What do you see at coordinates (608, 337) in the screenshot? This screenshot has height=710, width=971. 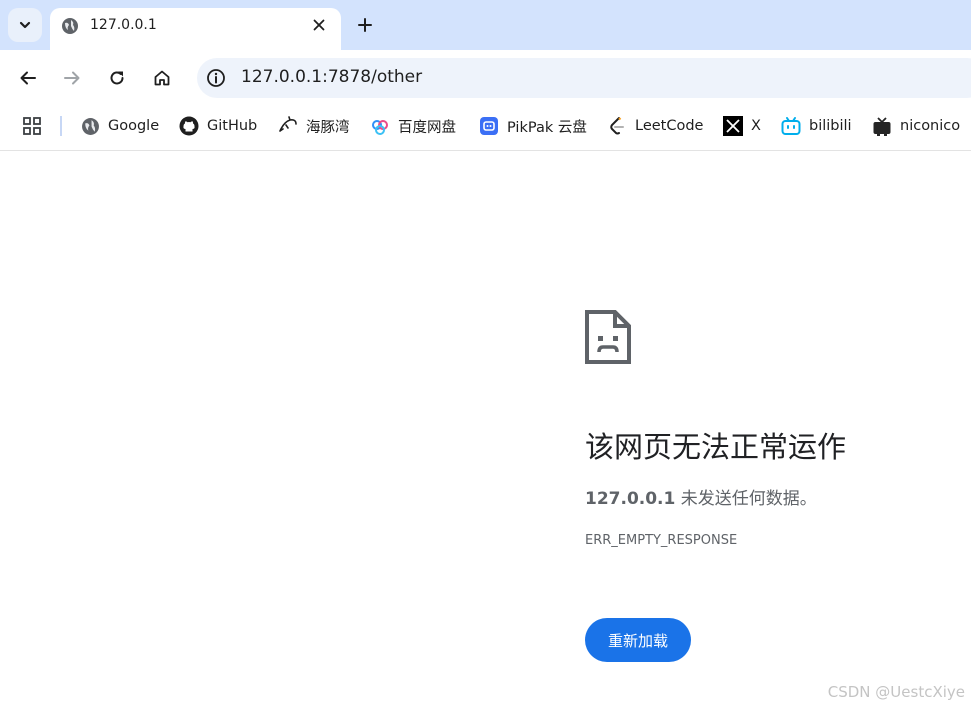 I see `sad-page-icon` at bounding box center [608, 337].